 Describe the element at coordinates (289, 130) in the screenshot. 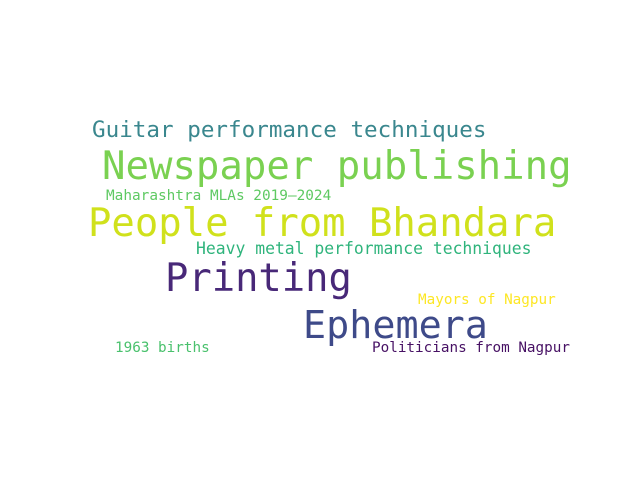

I see `word-guitar-performance-techniques: Guitar performance techniques` at that location.